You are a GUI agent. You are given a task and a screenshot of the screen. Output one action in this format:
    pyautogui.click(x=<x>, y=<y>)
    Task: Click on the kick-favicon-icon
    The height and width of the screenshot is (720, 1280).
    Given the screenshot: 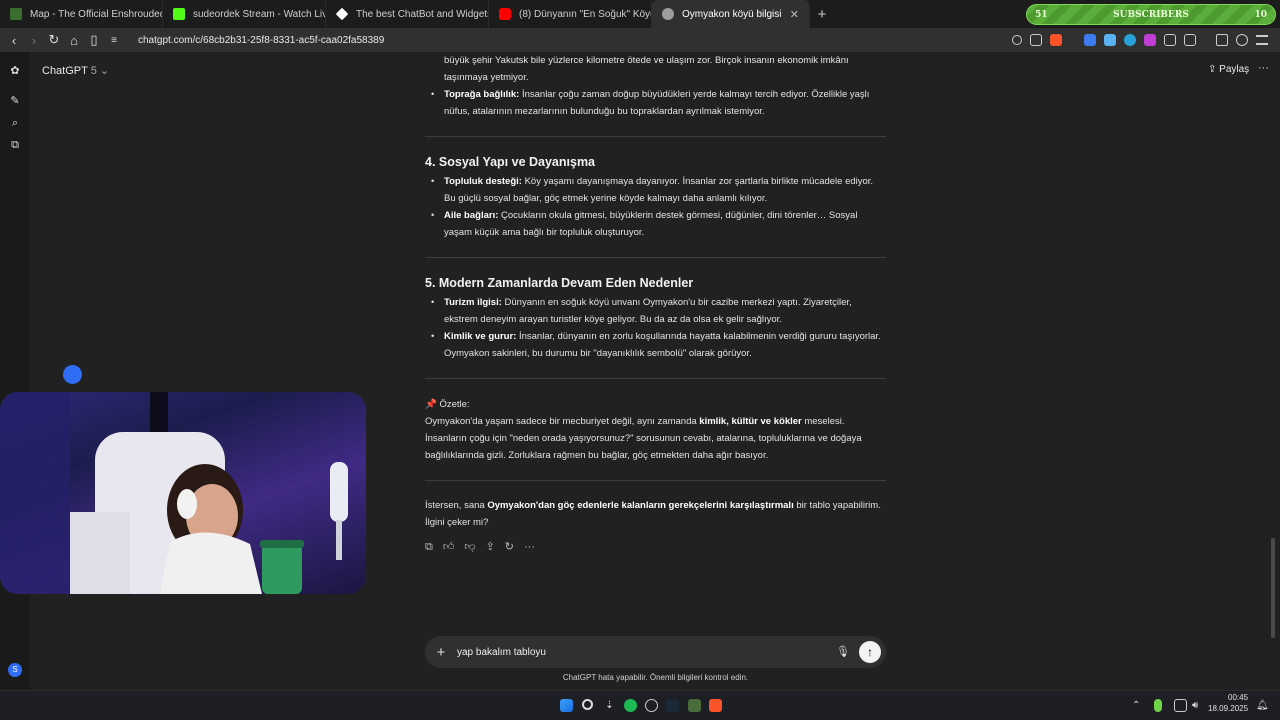 What is the action you would take?
    pyautogui.click(x=179, y=14)
    